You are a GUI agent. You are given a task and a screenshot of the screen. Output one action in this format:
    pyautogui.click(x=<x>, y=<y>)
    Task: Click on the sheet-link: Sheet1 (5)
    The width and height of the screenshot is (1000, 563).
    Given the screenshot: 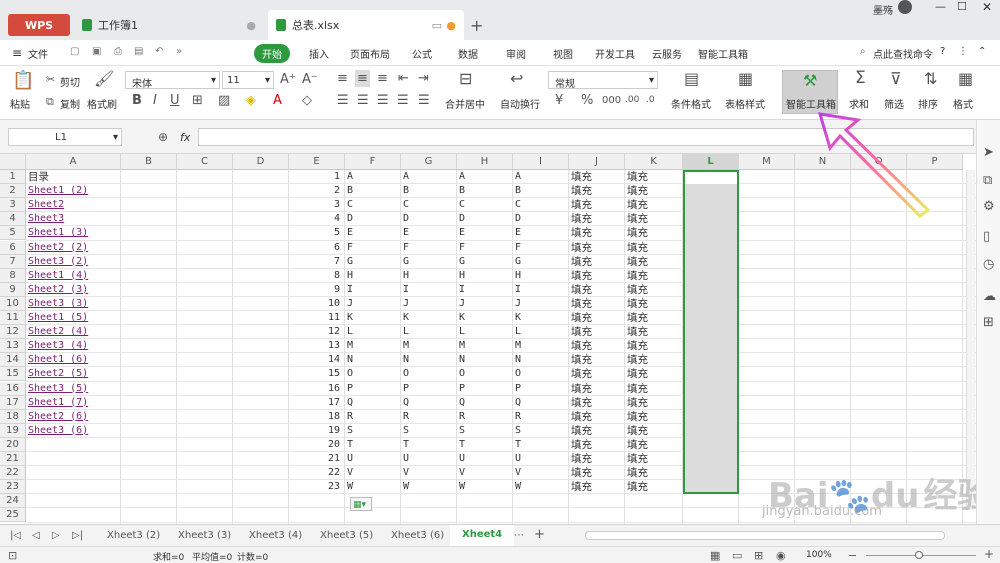 What is the action you would take?
    pyautogui.click(x=73, y=318)
    